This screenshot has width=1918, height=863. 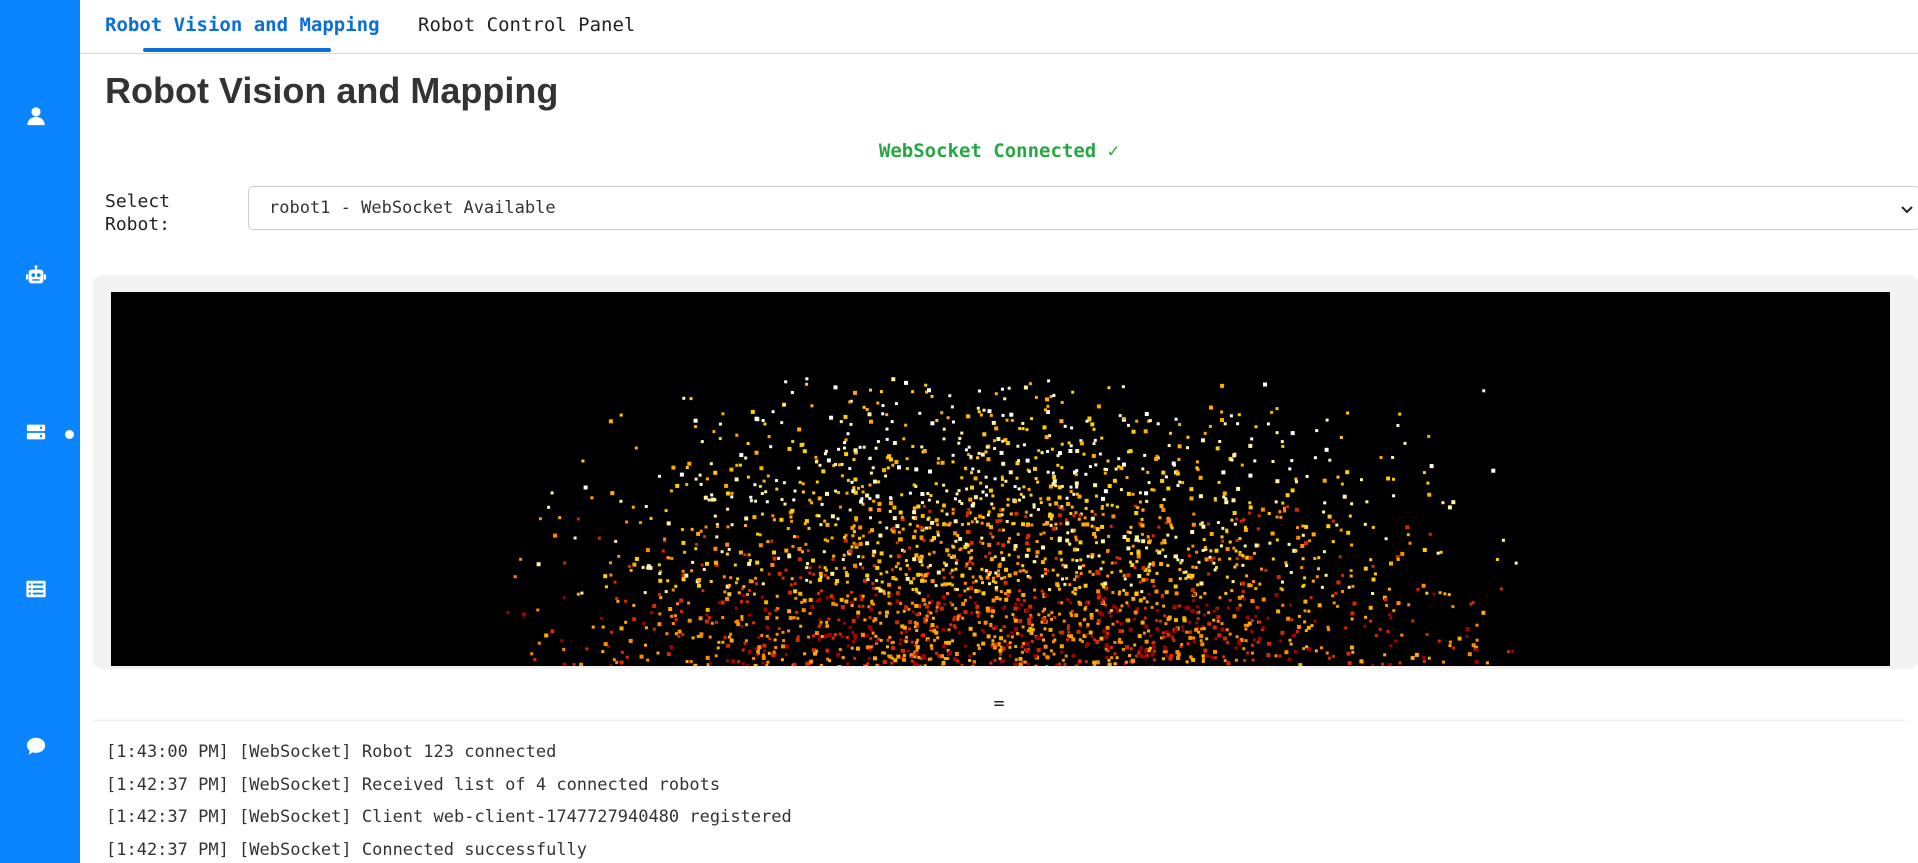 What do you see at coordinates (36, 746) in the screenshot?
I see `chat-icon` at bounding box center [36, 746].